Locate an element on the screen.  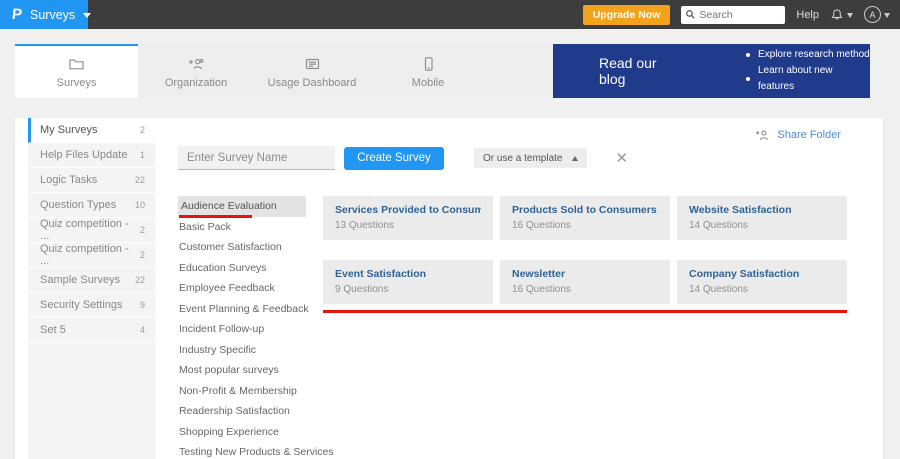
template-category-item: Shopping Experience is located at coordinates (242, 432).